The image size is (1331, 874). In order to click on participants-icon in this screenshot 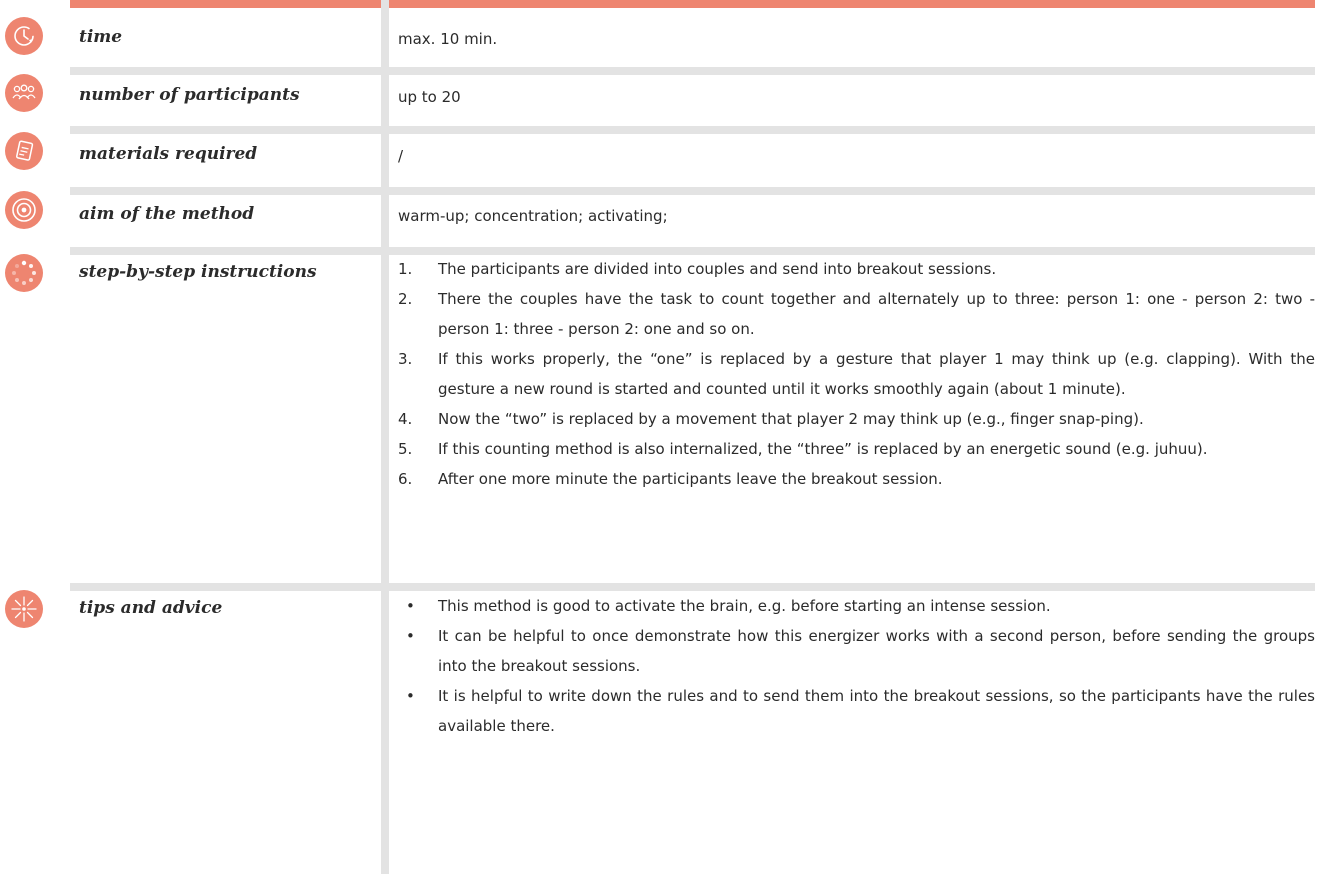, I will do `click(24, 93)`.